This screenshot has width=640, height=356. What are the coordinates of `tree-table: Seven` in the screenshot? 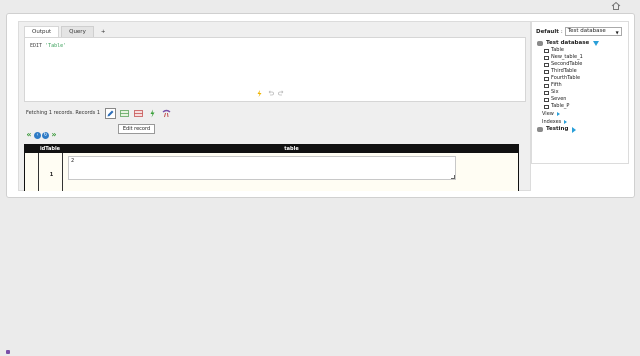 It's located at (568, 99).